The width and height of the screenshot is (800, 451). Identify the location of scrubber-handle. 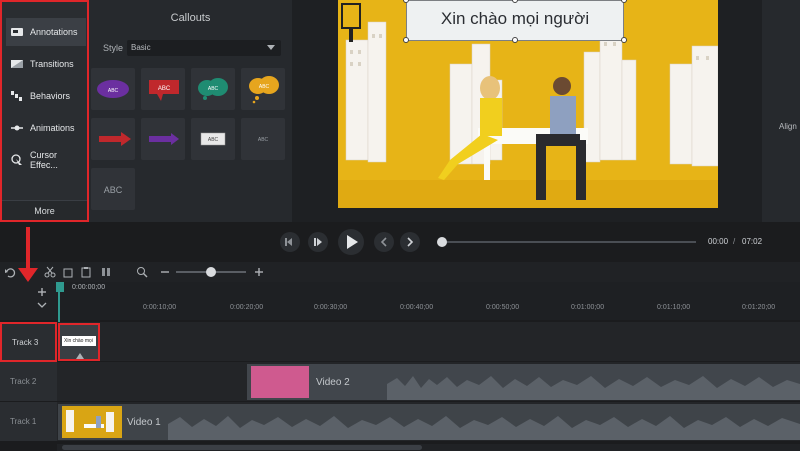
(442, 242).